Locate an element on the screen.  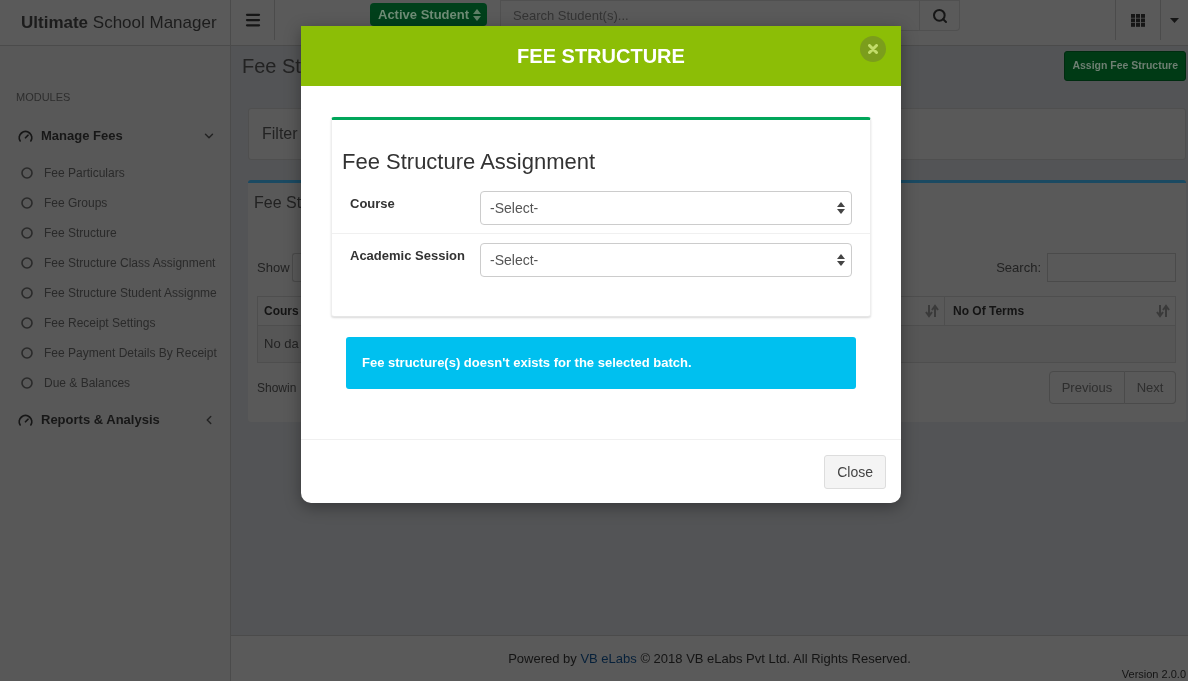
menu-icon is located at coordinates (252, 20).